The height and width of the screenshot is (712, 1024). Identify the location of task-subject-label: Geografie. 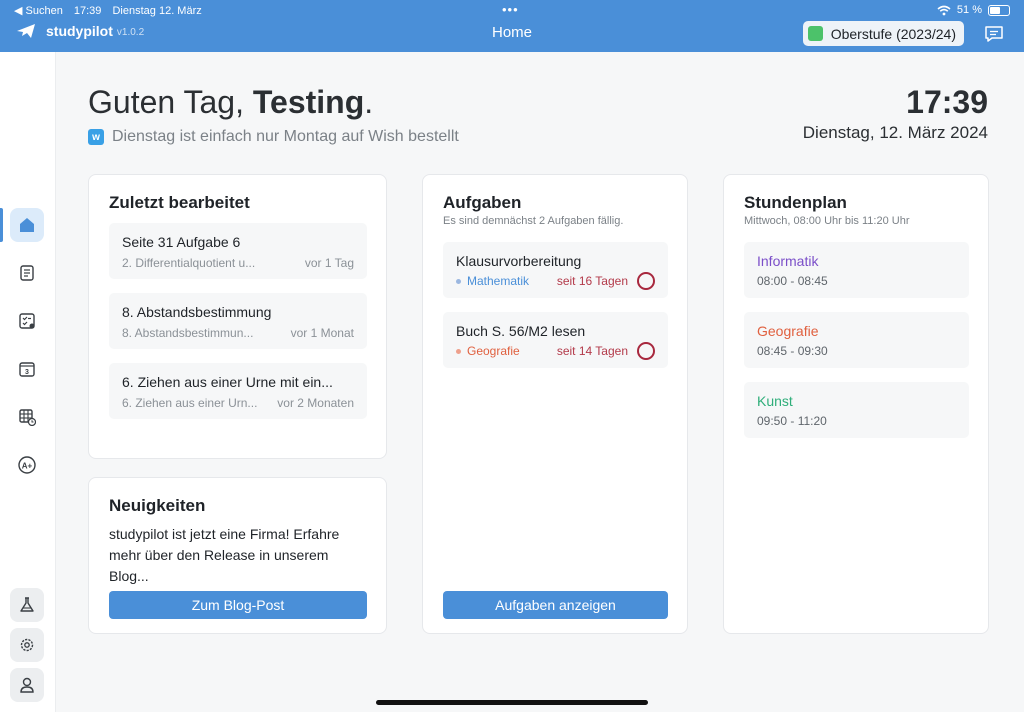
(493, 351).